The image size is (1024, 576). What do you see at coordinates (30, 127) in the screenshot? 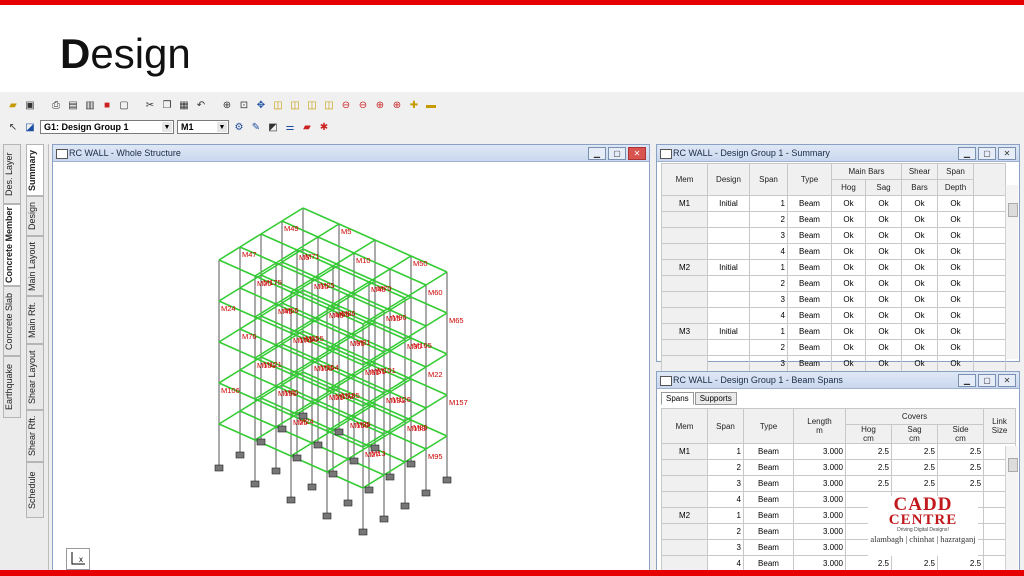
I see `design-mode-icon: ◪` at bounding box center [30, 127].